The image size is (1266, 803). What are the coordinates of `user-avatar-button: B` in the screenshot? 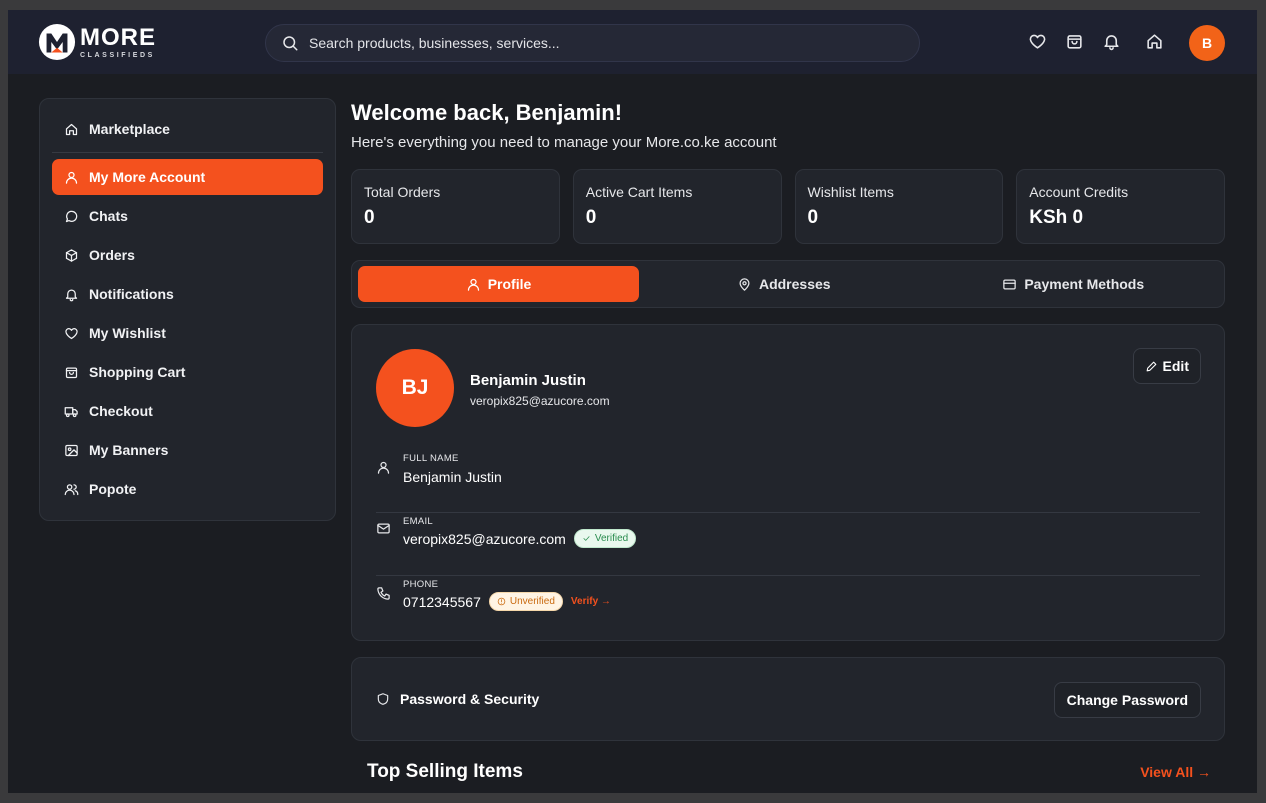 It's located at (1207, 43).